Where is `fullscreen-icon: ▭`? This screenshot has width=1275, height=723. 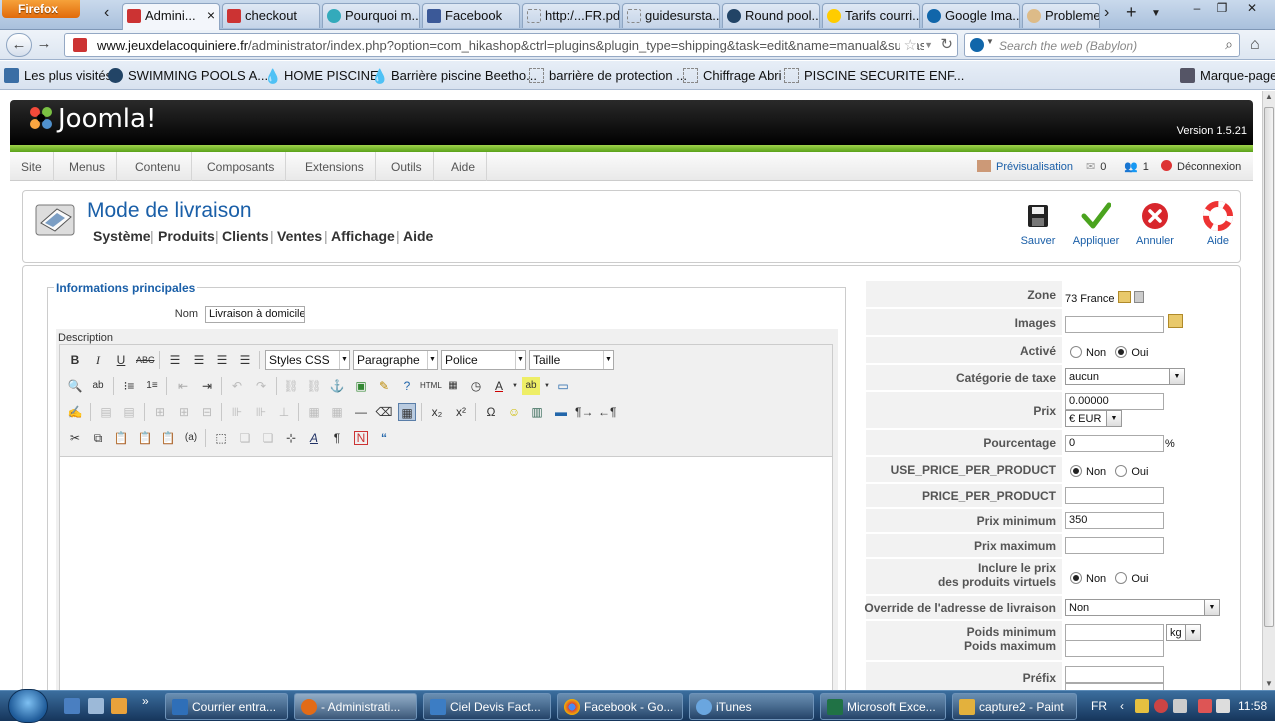 fullscreen-icon: ▭ is located at coordinates (563, 386).